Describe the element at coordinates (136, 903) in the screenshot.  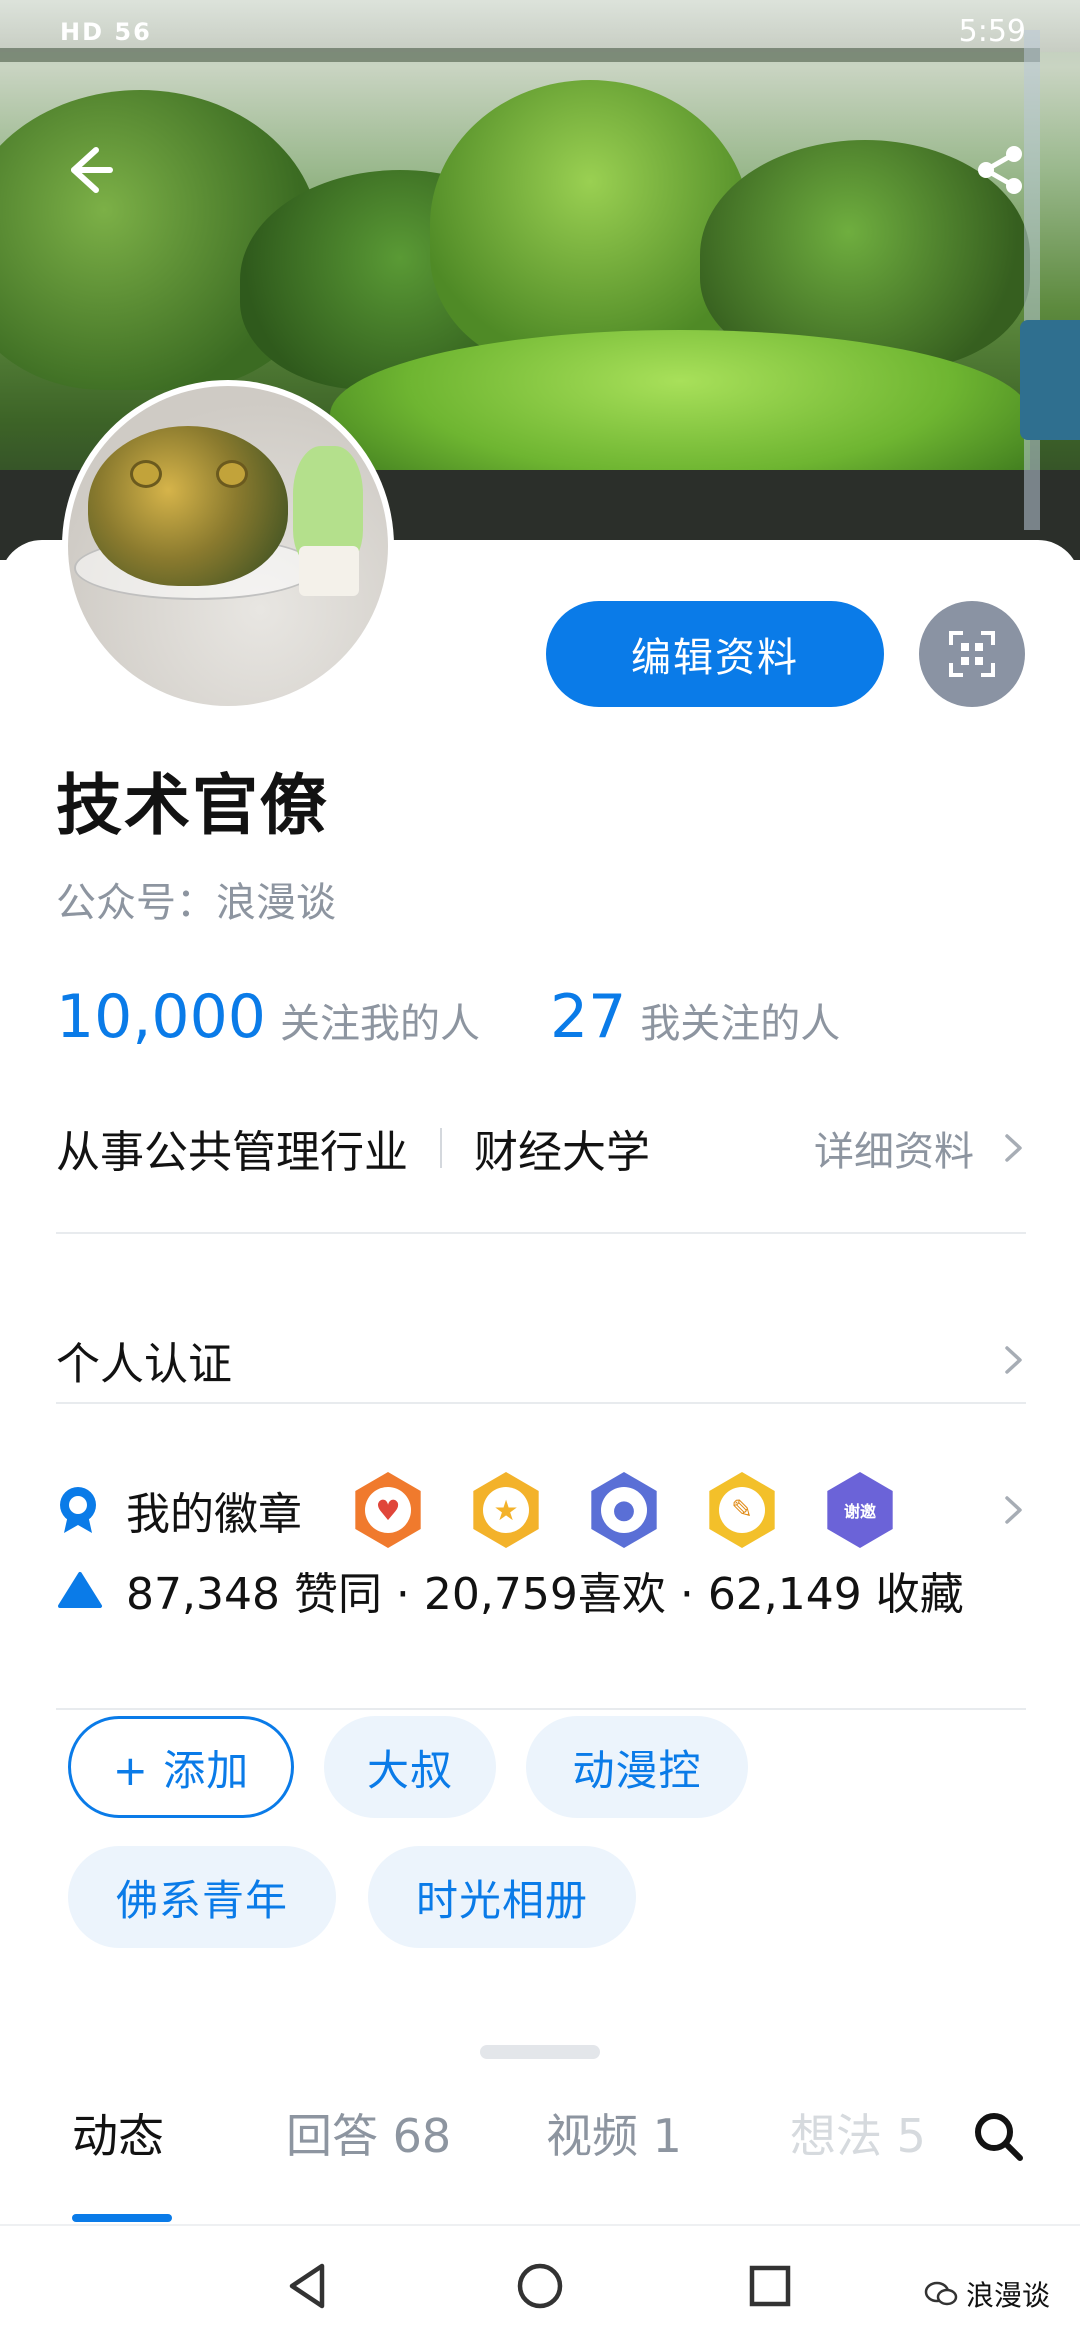
I see `org-prefix: 公众号：` at that location.